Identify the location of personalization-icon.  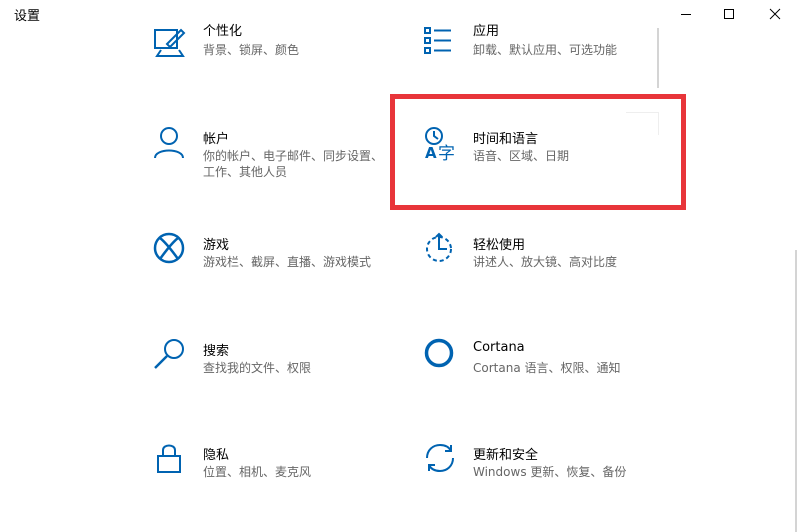
(170, 42).